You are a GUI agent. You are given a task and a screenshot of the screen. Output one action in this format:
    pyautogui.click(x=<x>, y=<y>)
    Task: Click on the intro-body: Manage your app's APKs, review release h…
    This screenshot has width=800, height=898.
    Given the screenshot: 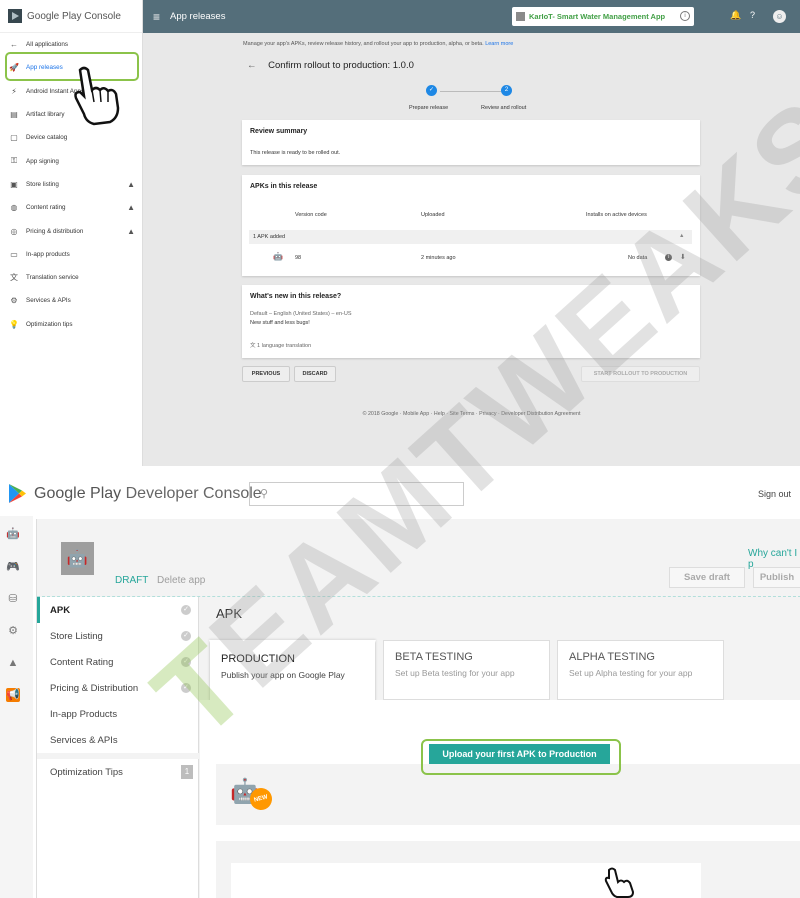 What is the action you would take?
    pyautogui.click(x=363, y=44)
    